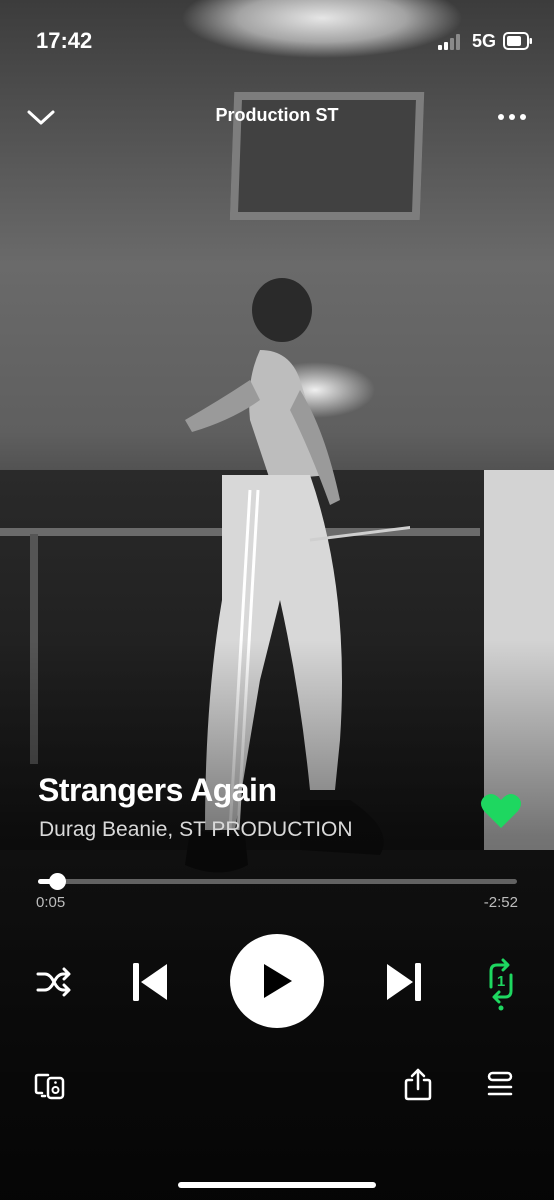  I want to click on next-button, so click(404, 982).